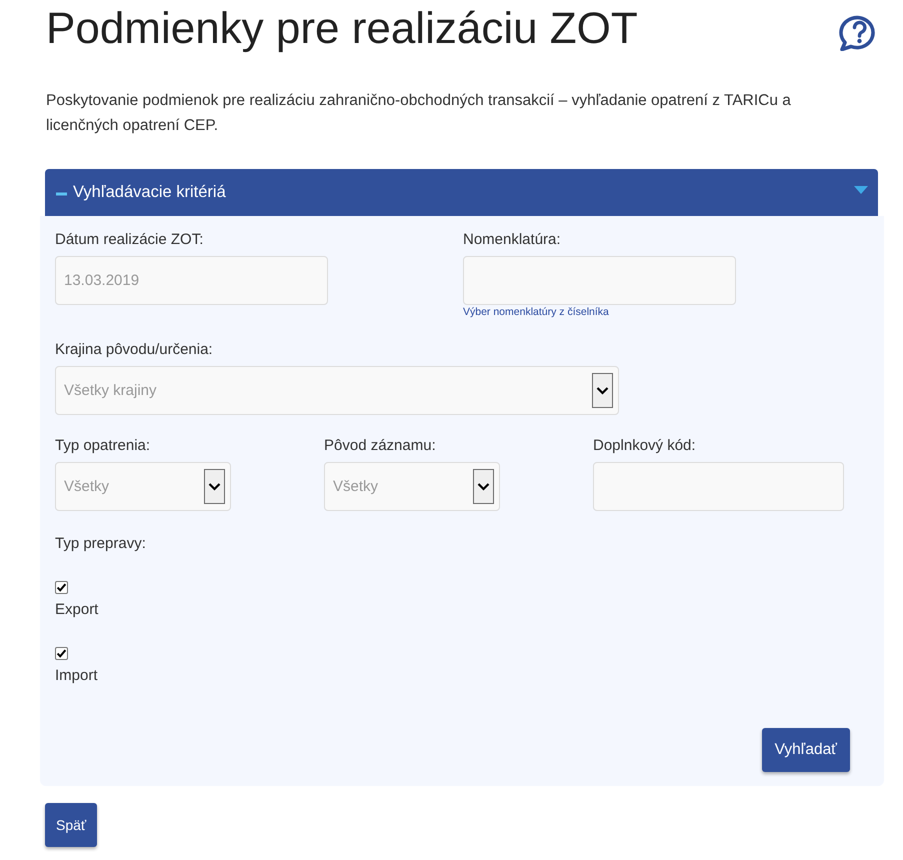  What do you see at coordinates (512, 240) in the screenshot?
I see `field-label: Nomenklatúra:` at bounding box center [512, 240].